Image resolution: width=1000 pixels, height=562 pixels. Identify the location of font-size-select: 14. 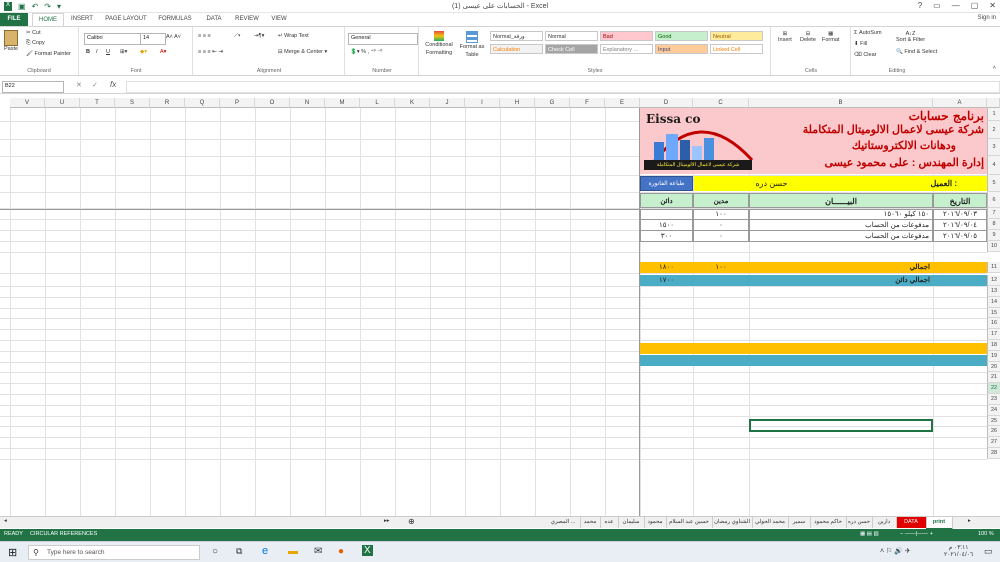
(153, 39).